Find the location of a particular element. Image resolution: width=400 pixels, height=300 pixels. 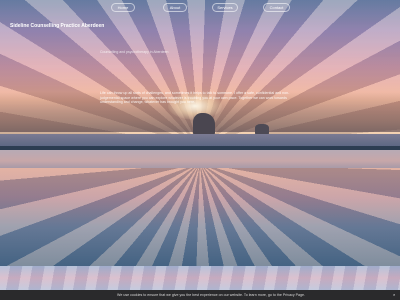

sea-horizon is located at coordinates (200, 140).